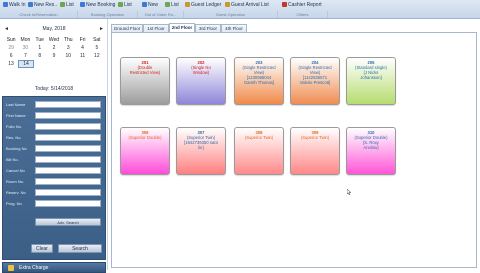 The height and width of the screenshot is (273, 480). I want to click on walk-in-button: Walk In, so click(14, 5).